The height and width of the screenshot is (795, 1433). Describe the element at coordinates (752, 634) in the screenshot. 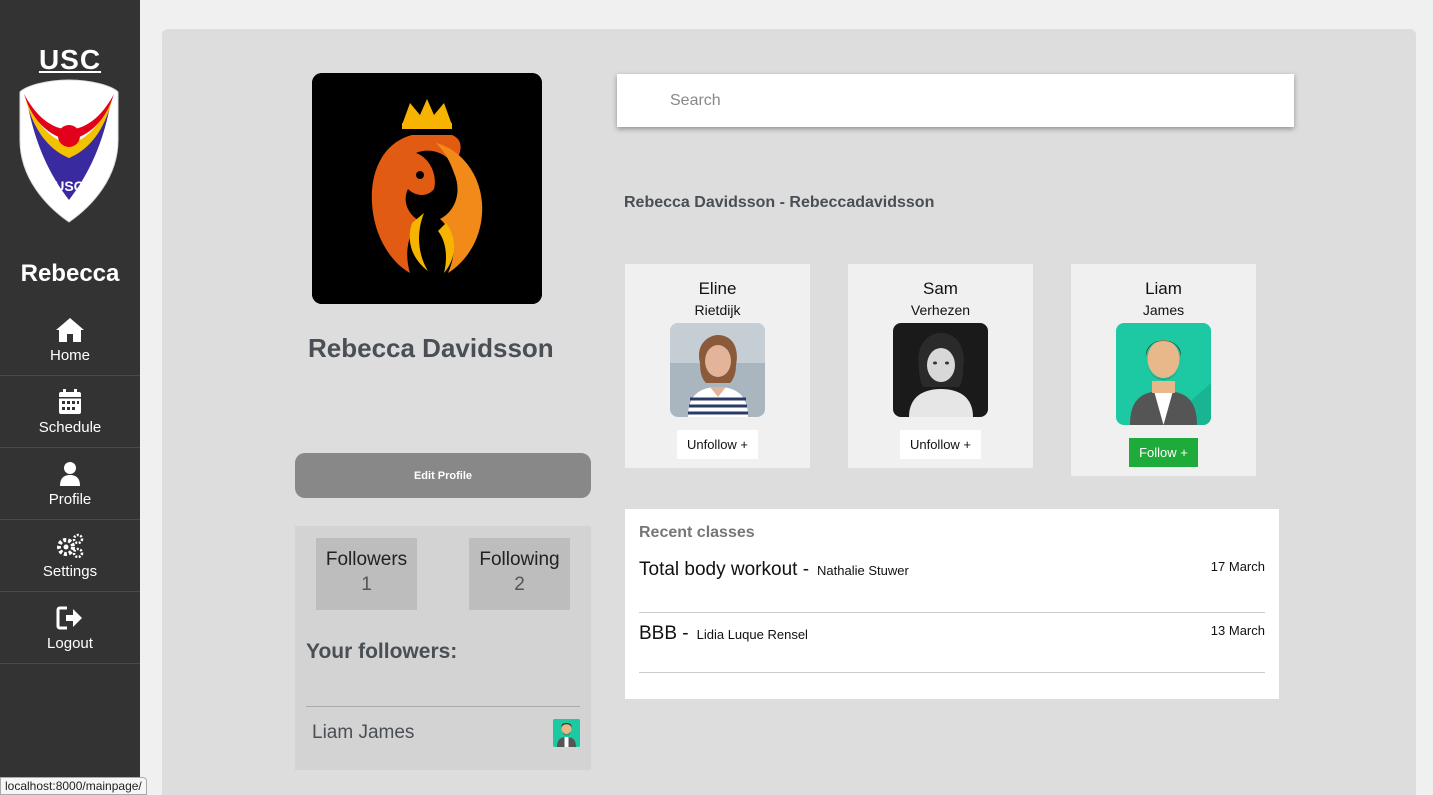

I see `class-trainer: Lidia Luque Rensel` at that location.